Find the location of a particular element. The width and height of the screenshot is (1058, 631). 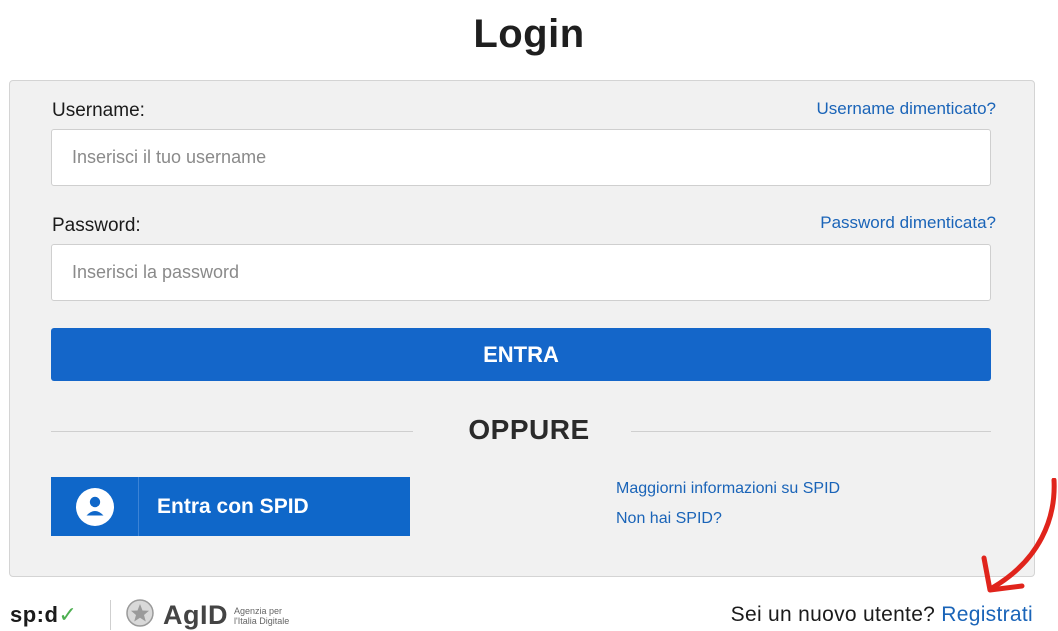

spid-login-button: Entra con SPID is located at coordinates (230, 506).